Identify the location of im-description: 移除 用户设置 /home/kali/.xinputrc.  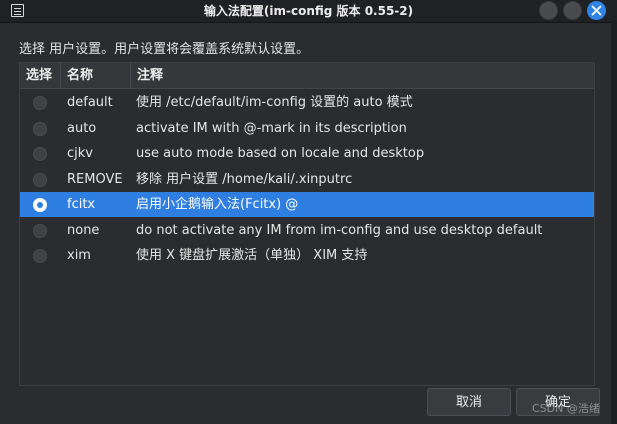
(244, 179).